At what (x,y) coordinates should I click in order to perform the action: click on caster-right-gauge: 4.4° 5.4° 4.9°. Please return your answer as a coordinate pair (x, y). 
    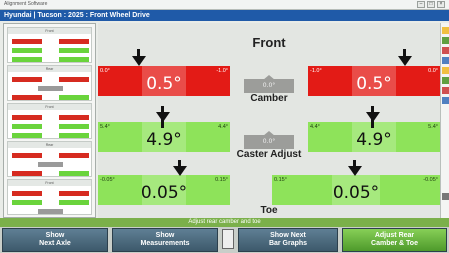
    Looking at the image, I should click on (374, 137).